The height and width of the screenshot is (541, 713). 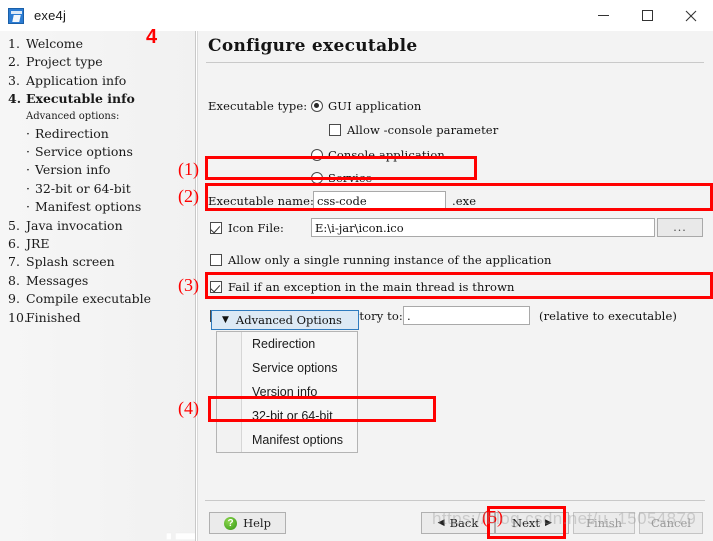 I want to click on back-label: Back, so click(x=464, y=523).